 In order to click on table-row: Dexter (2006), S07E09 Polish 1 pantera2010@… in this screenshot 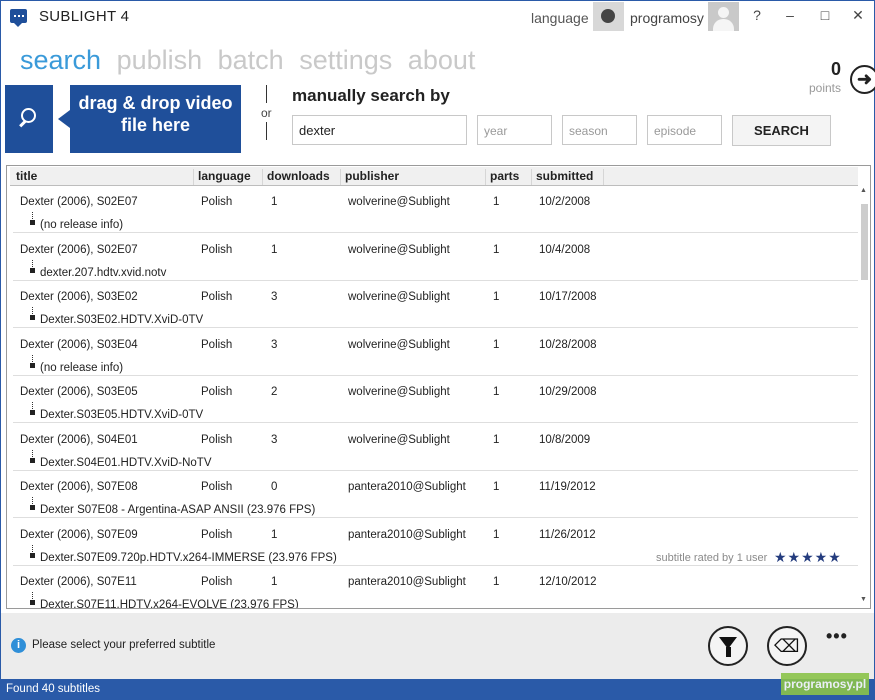, I will do `click(435, 542)`.